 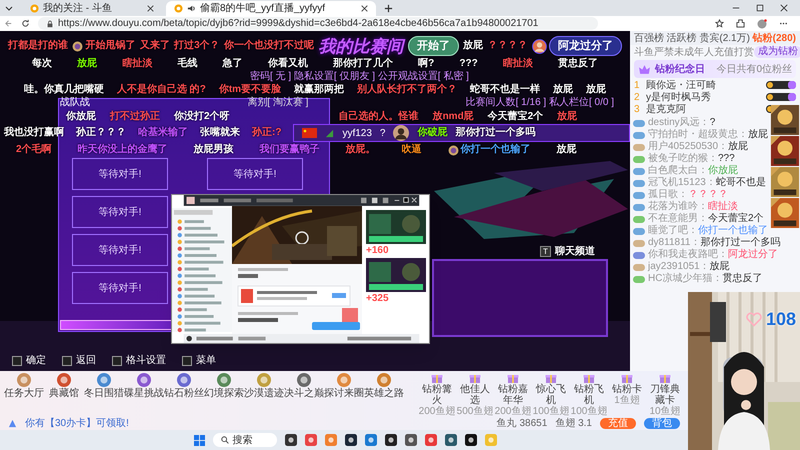 I want to click on fan-name: y是何时枫马秀, so click(x=678, y=97).